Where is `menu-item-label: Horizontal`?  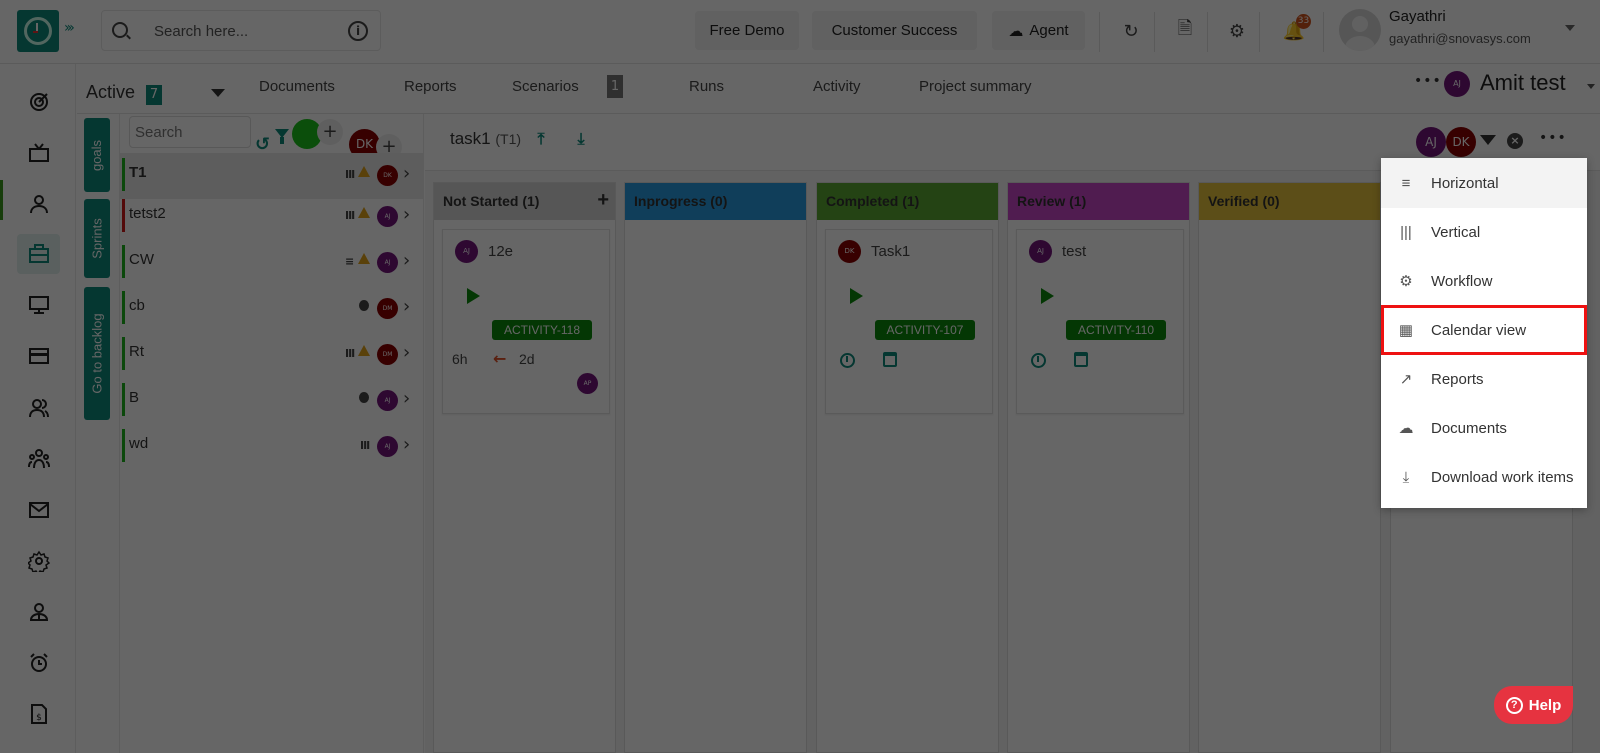
menu-item-label: Horizontal is located at coordinates (1465, 183).